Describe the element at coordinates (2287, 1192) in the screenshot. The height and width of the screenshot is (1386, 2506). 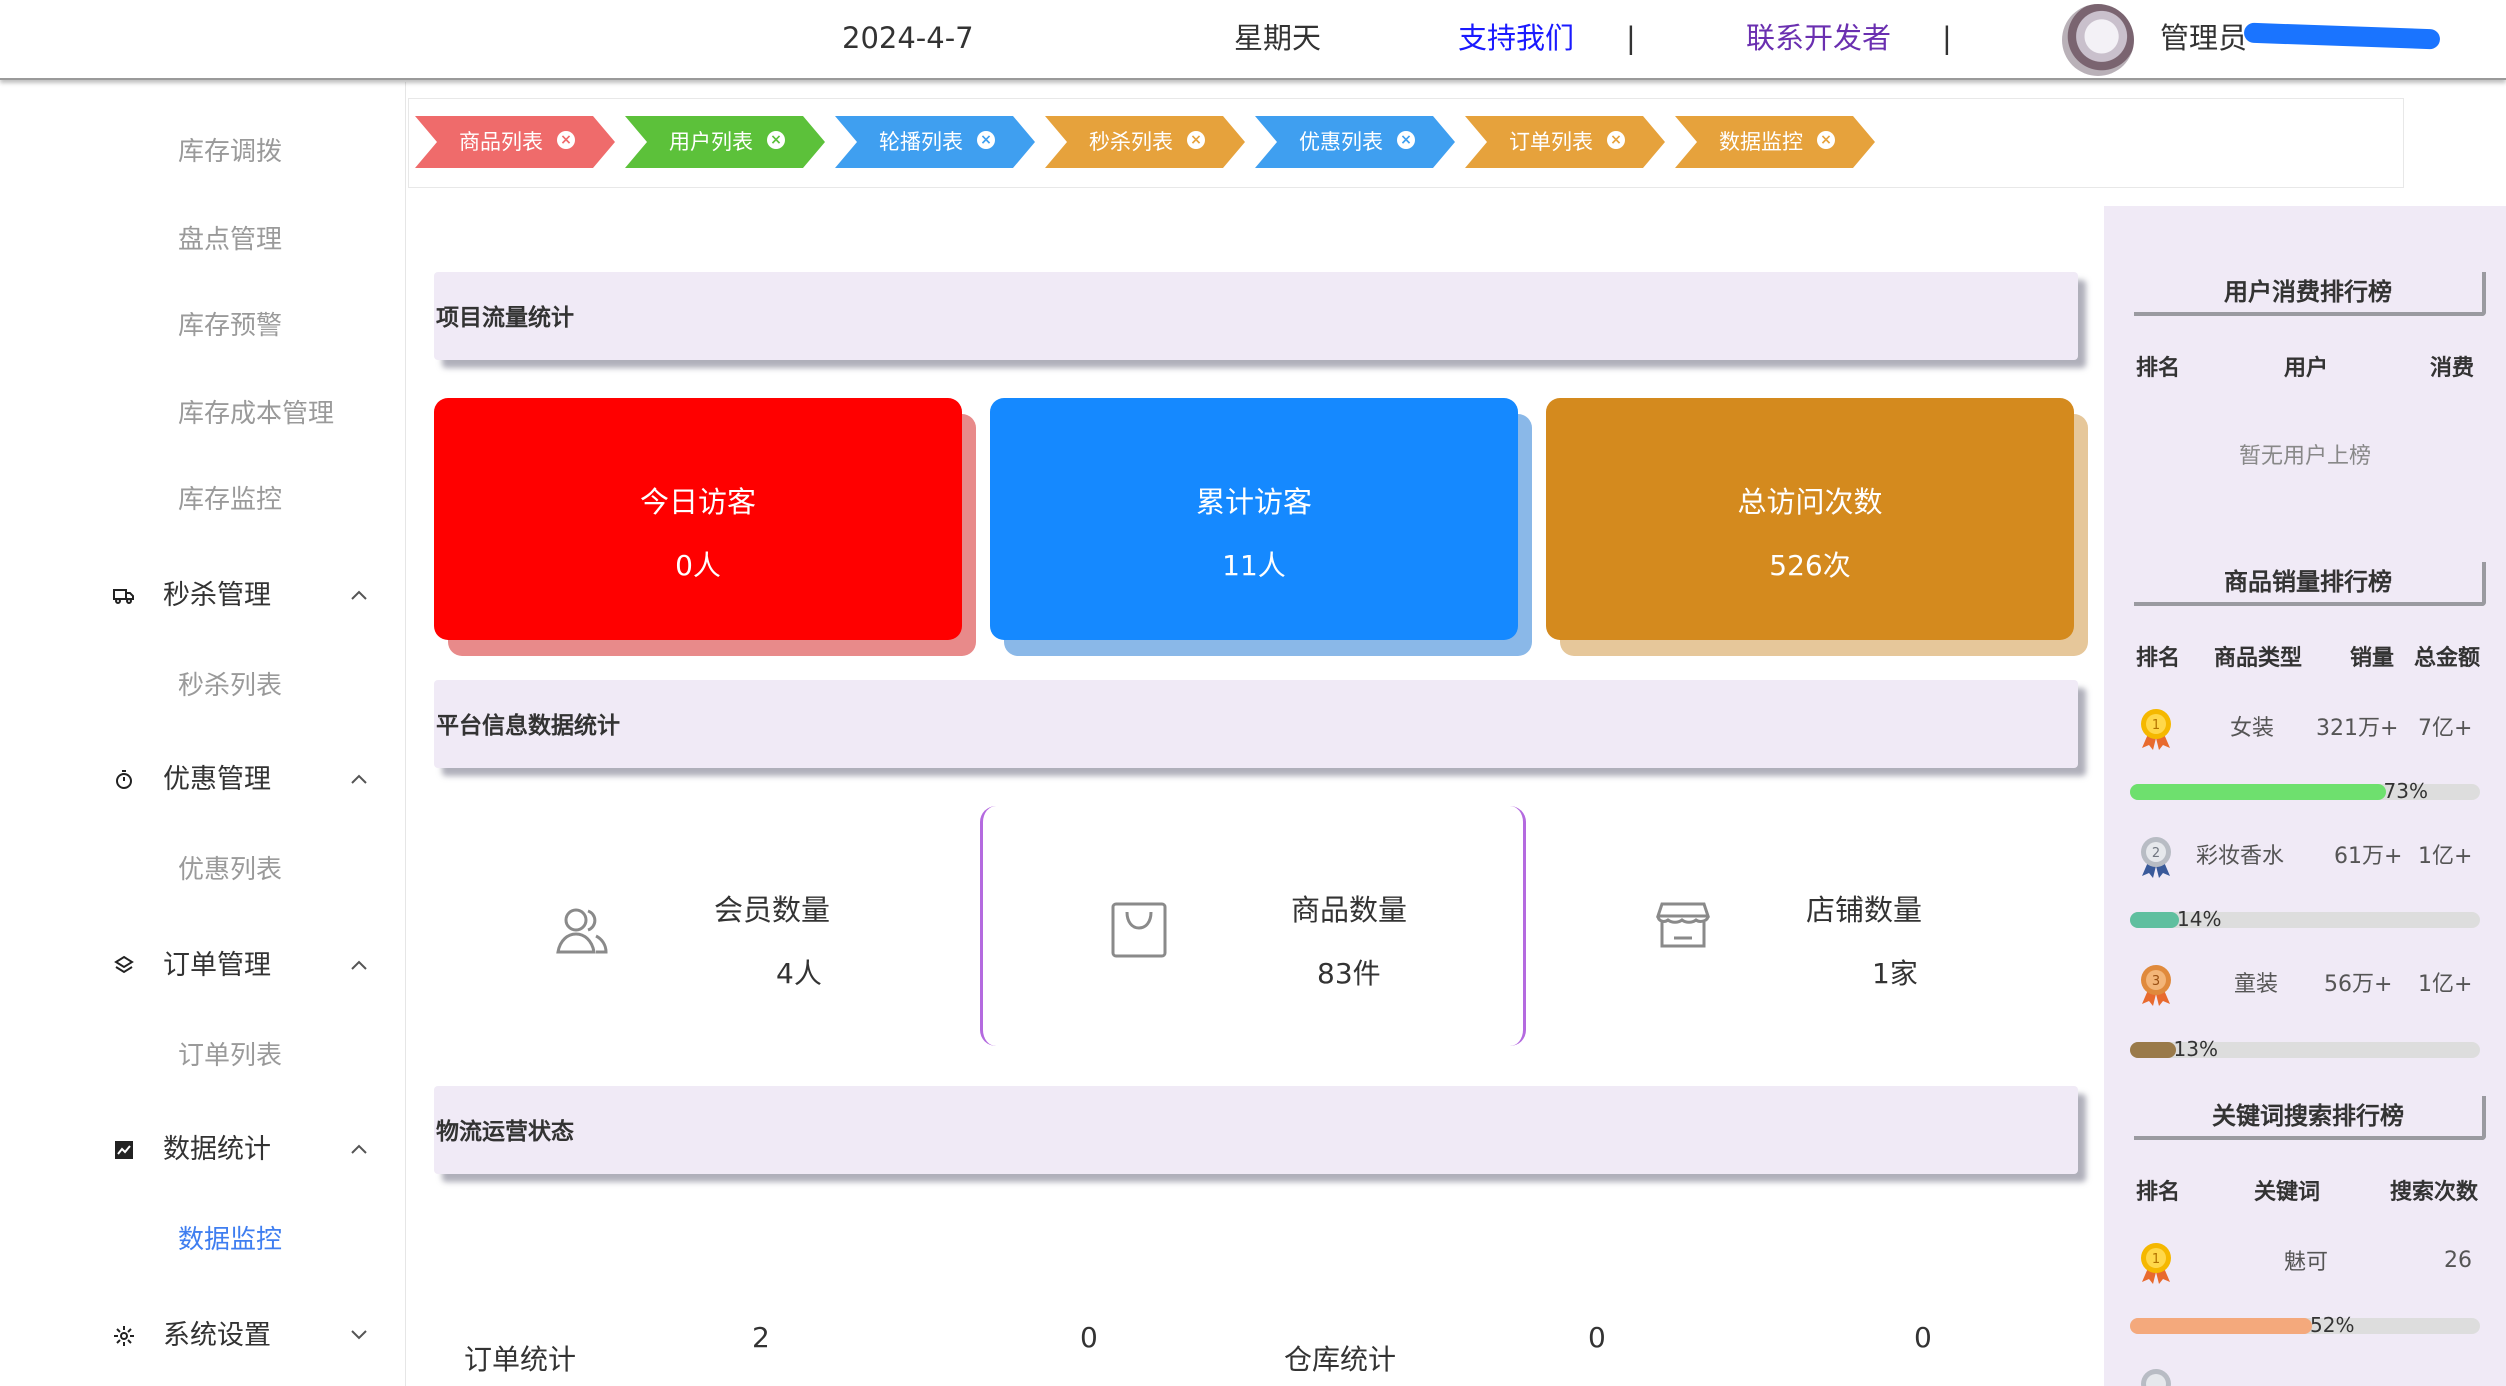
I see `column-header: 关键词` at that location.